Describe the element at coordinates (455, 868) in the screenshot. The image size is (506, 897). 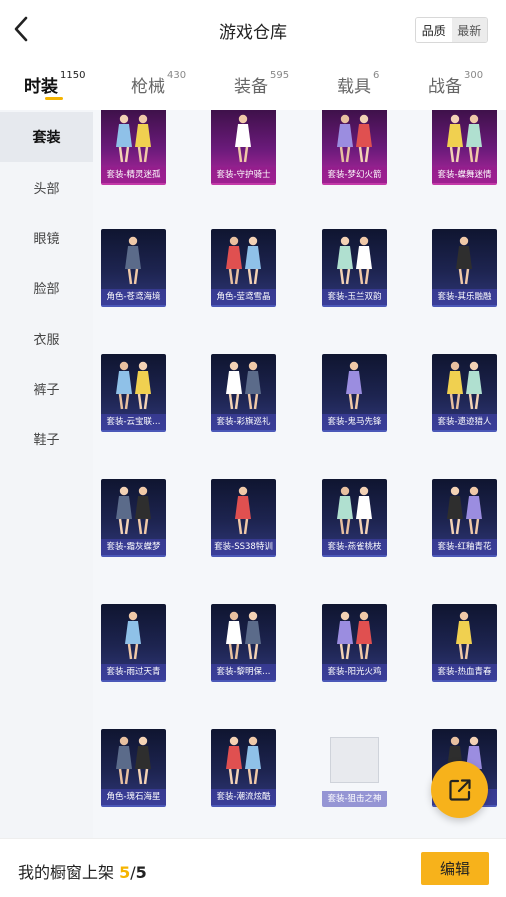
I see `edit-button: 编辑` at that location.